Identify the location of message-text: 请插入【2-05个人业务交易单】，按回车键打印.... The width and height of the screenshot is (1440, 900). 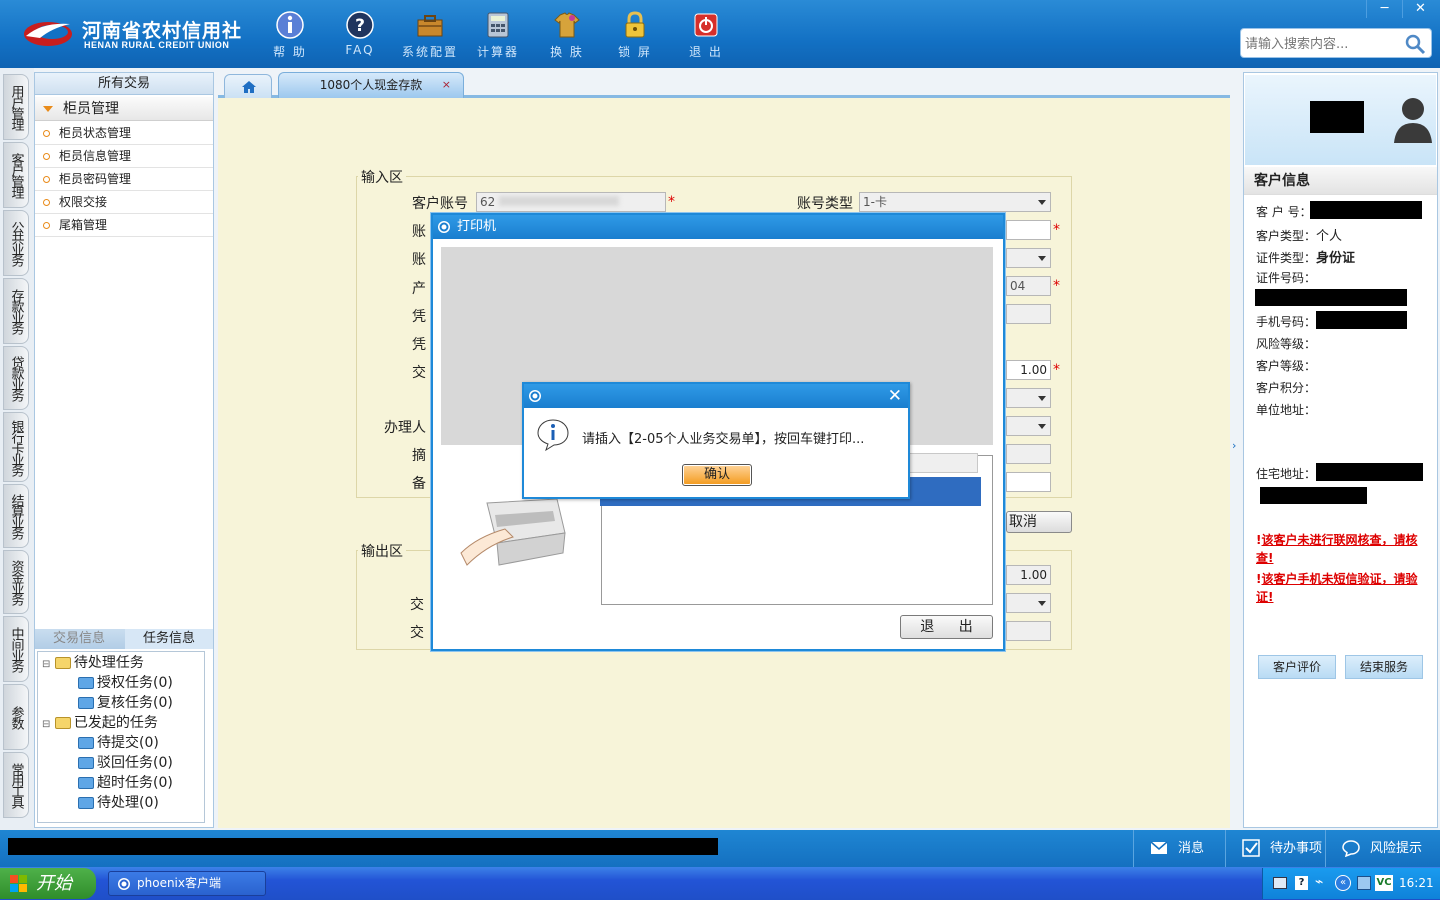
(723, 439).